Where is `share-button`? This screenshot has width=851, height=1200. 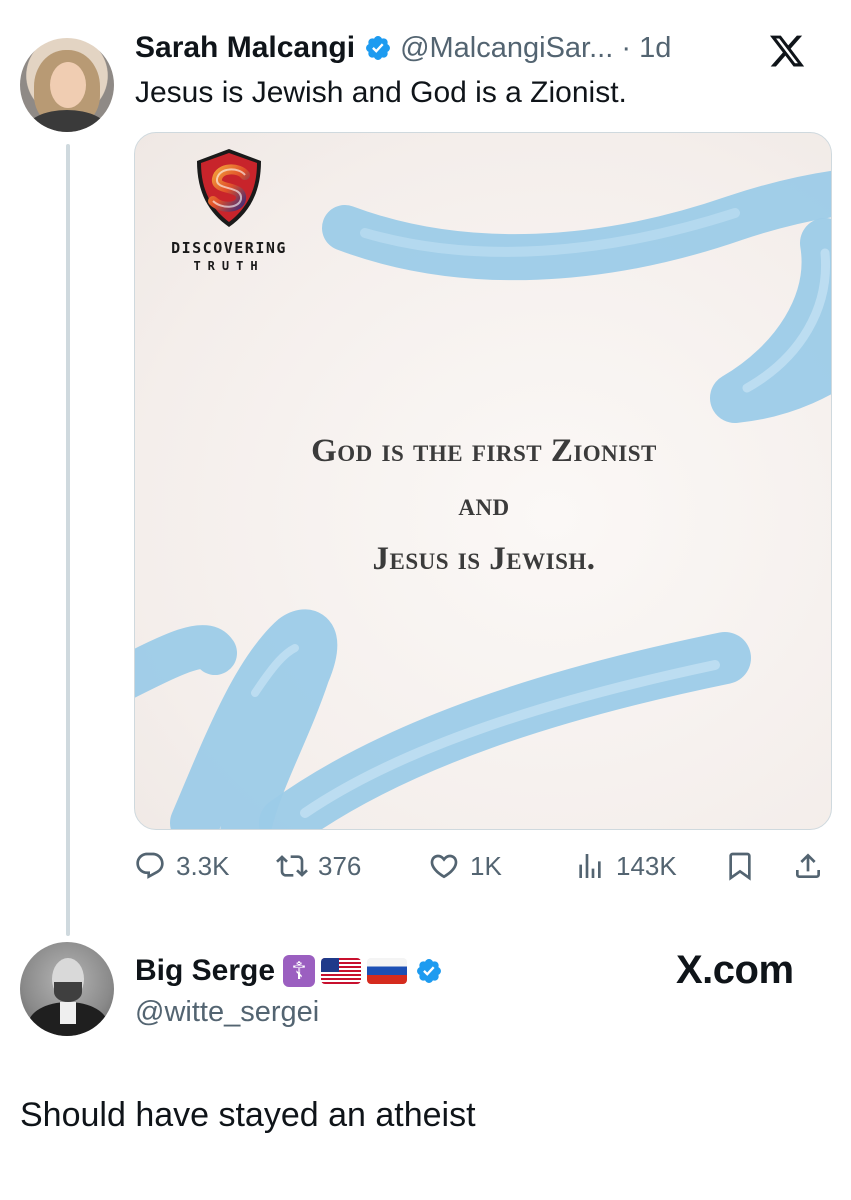
share-button is located at coordinates (808, 866).